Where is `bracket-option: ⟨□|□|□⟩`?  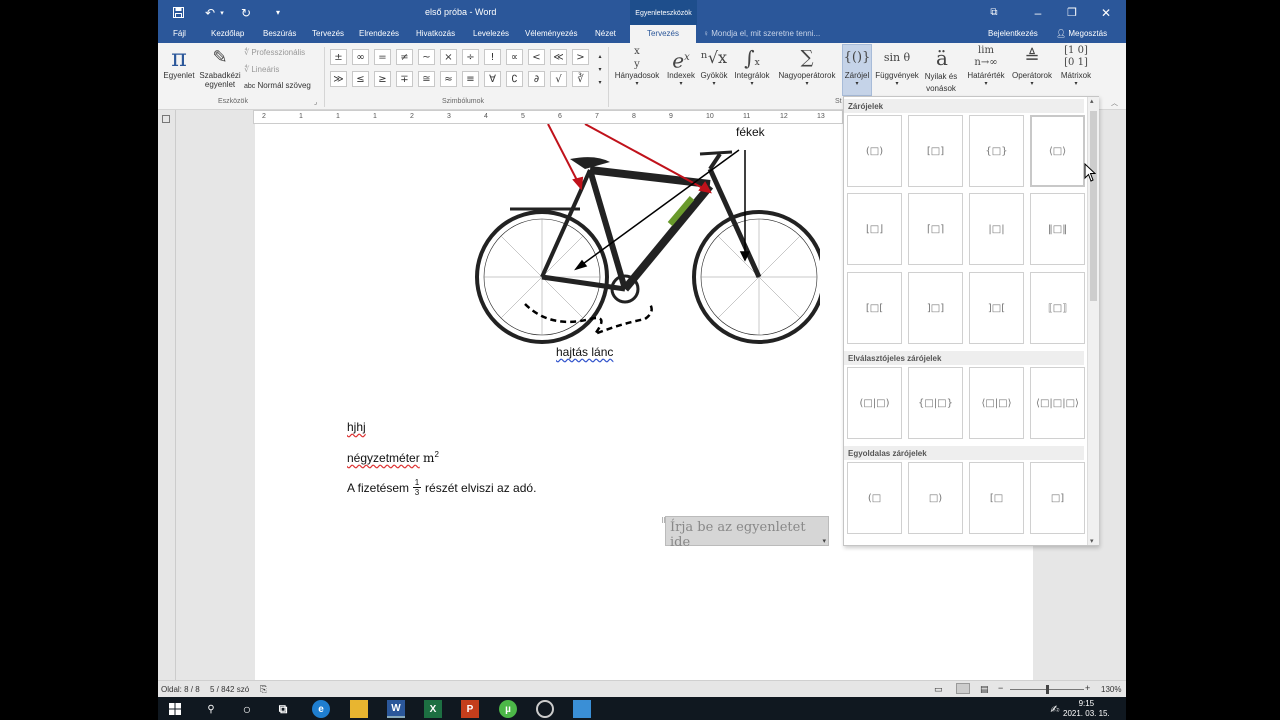
bracket-option: ⟨□|□|□⟩ is located at coordinates (1057, 403).